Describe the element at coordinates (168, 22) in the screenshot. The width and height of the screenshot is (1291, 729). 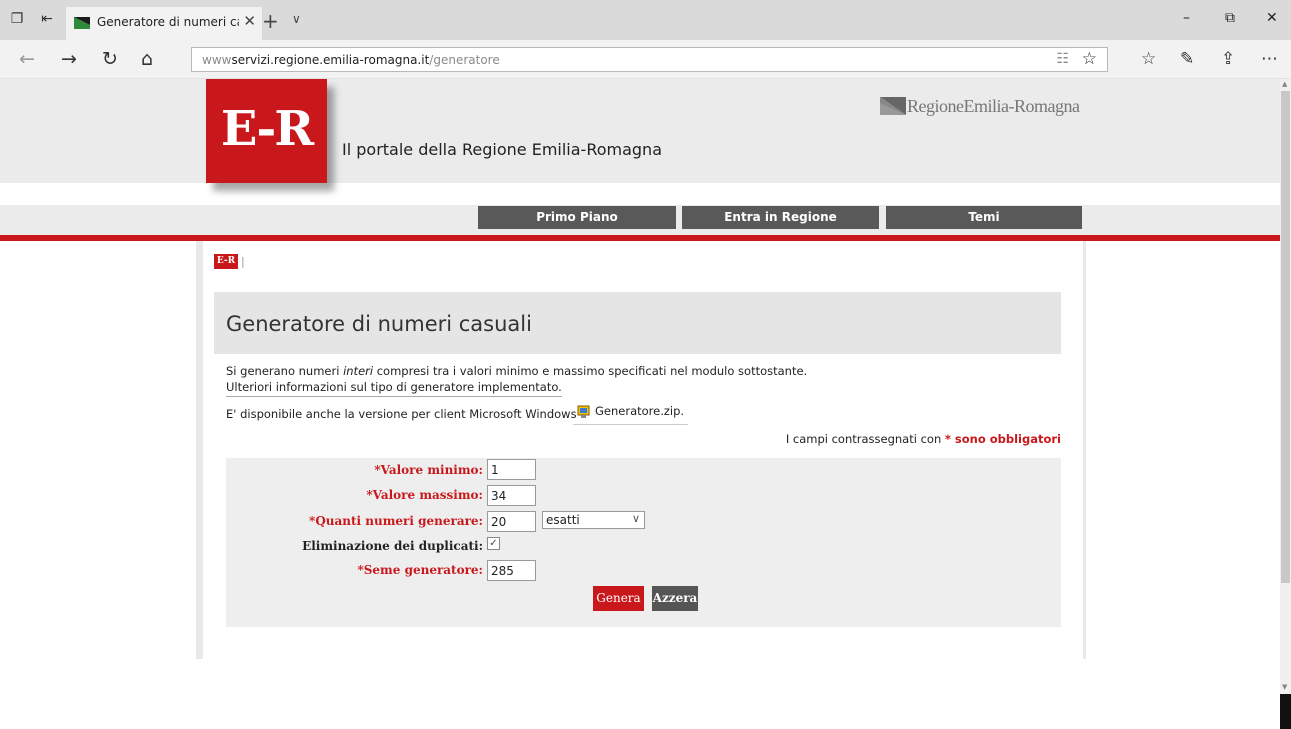
I see `tab-title: Generatore di numeri ca` at that location.